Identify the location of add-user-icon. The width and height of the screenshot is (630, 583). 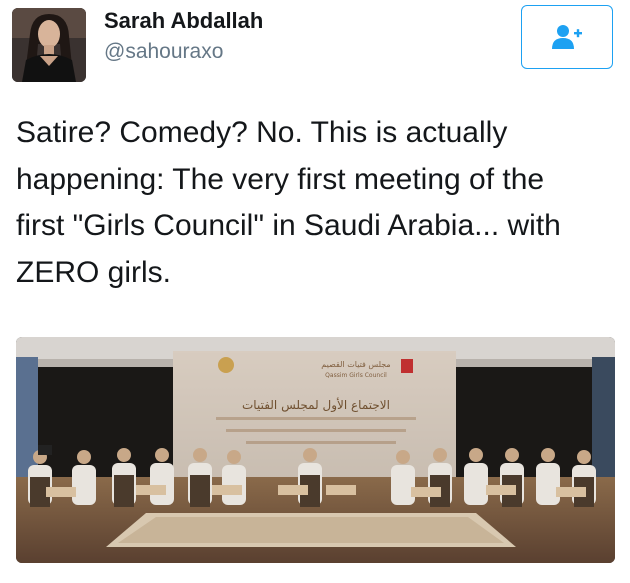
(567, 37).